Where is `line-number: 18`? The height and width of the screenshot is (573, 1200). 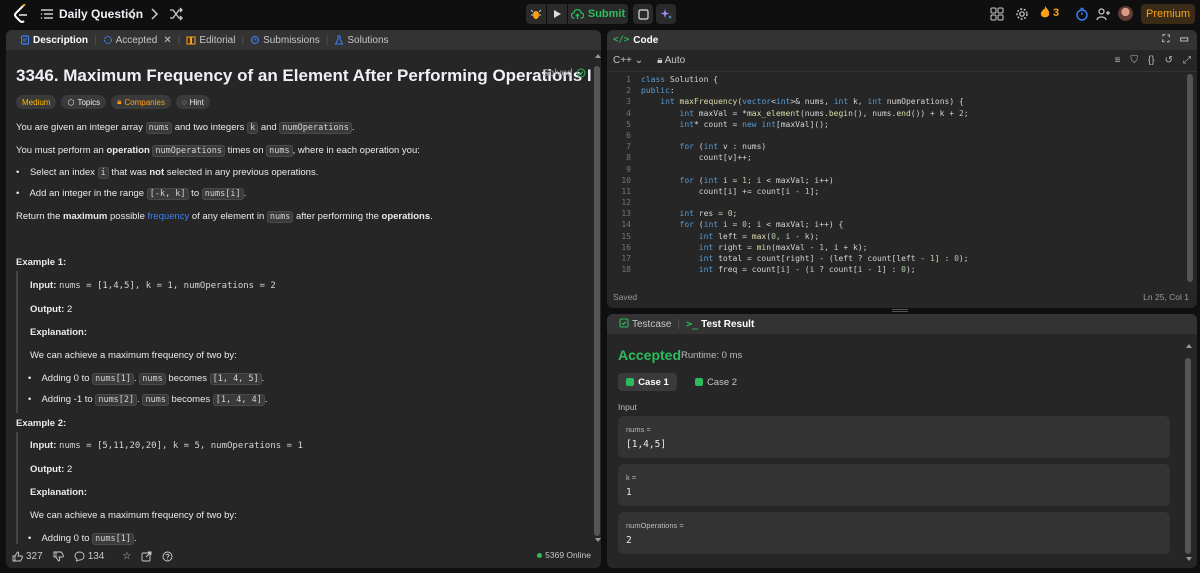
line-number: 18 is located at coordinates (626, 270).